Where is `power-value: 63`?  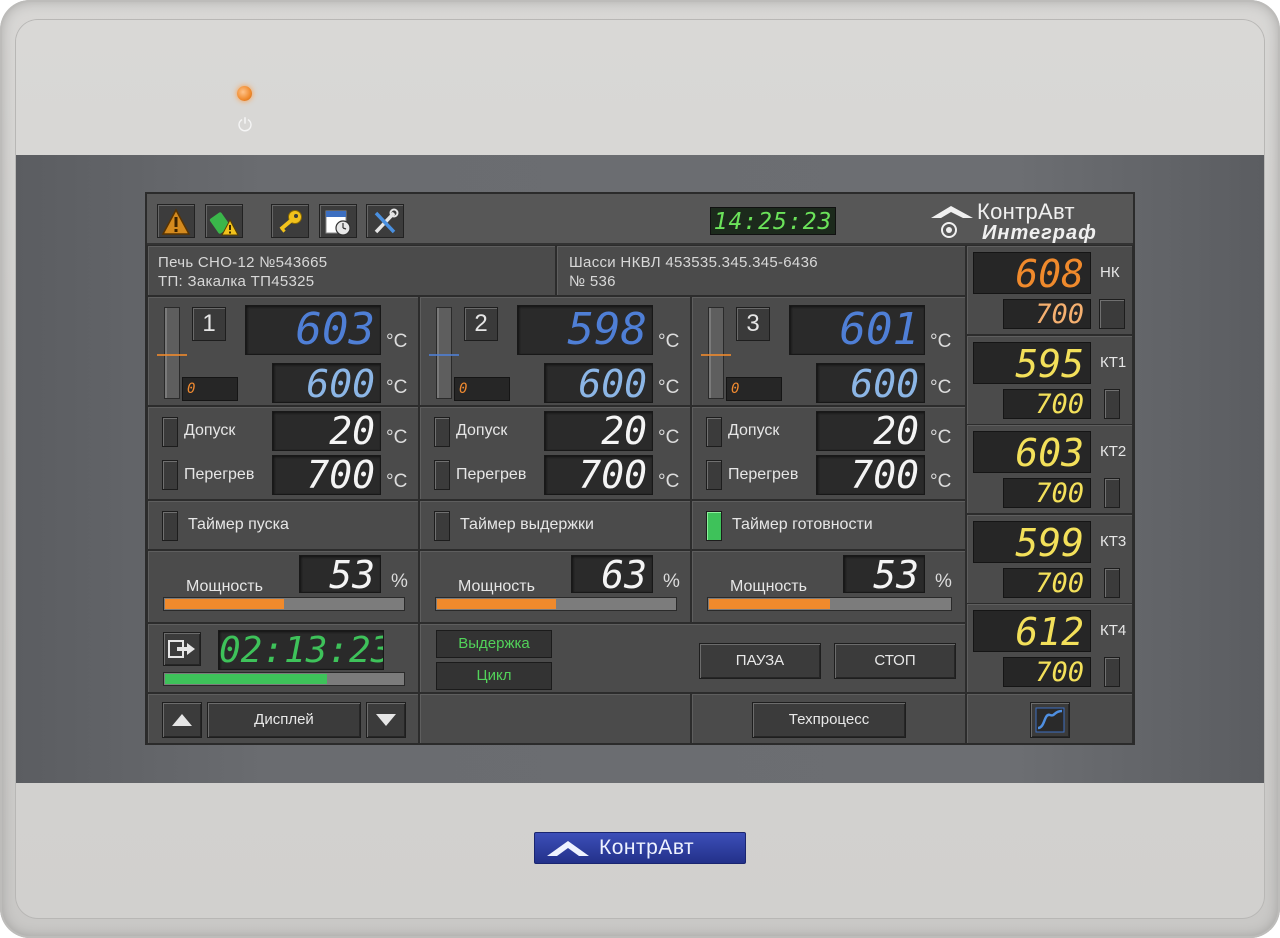 power-value: 63 is located at coordinates (612, 574).